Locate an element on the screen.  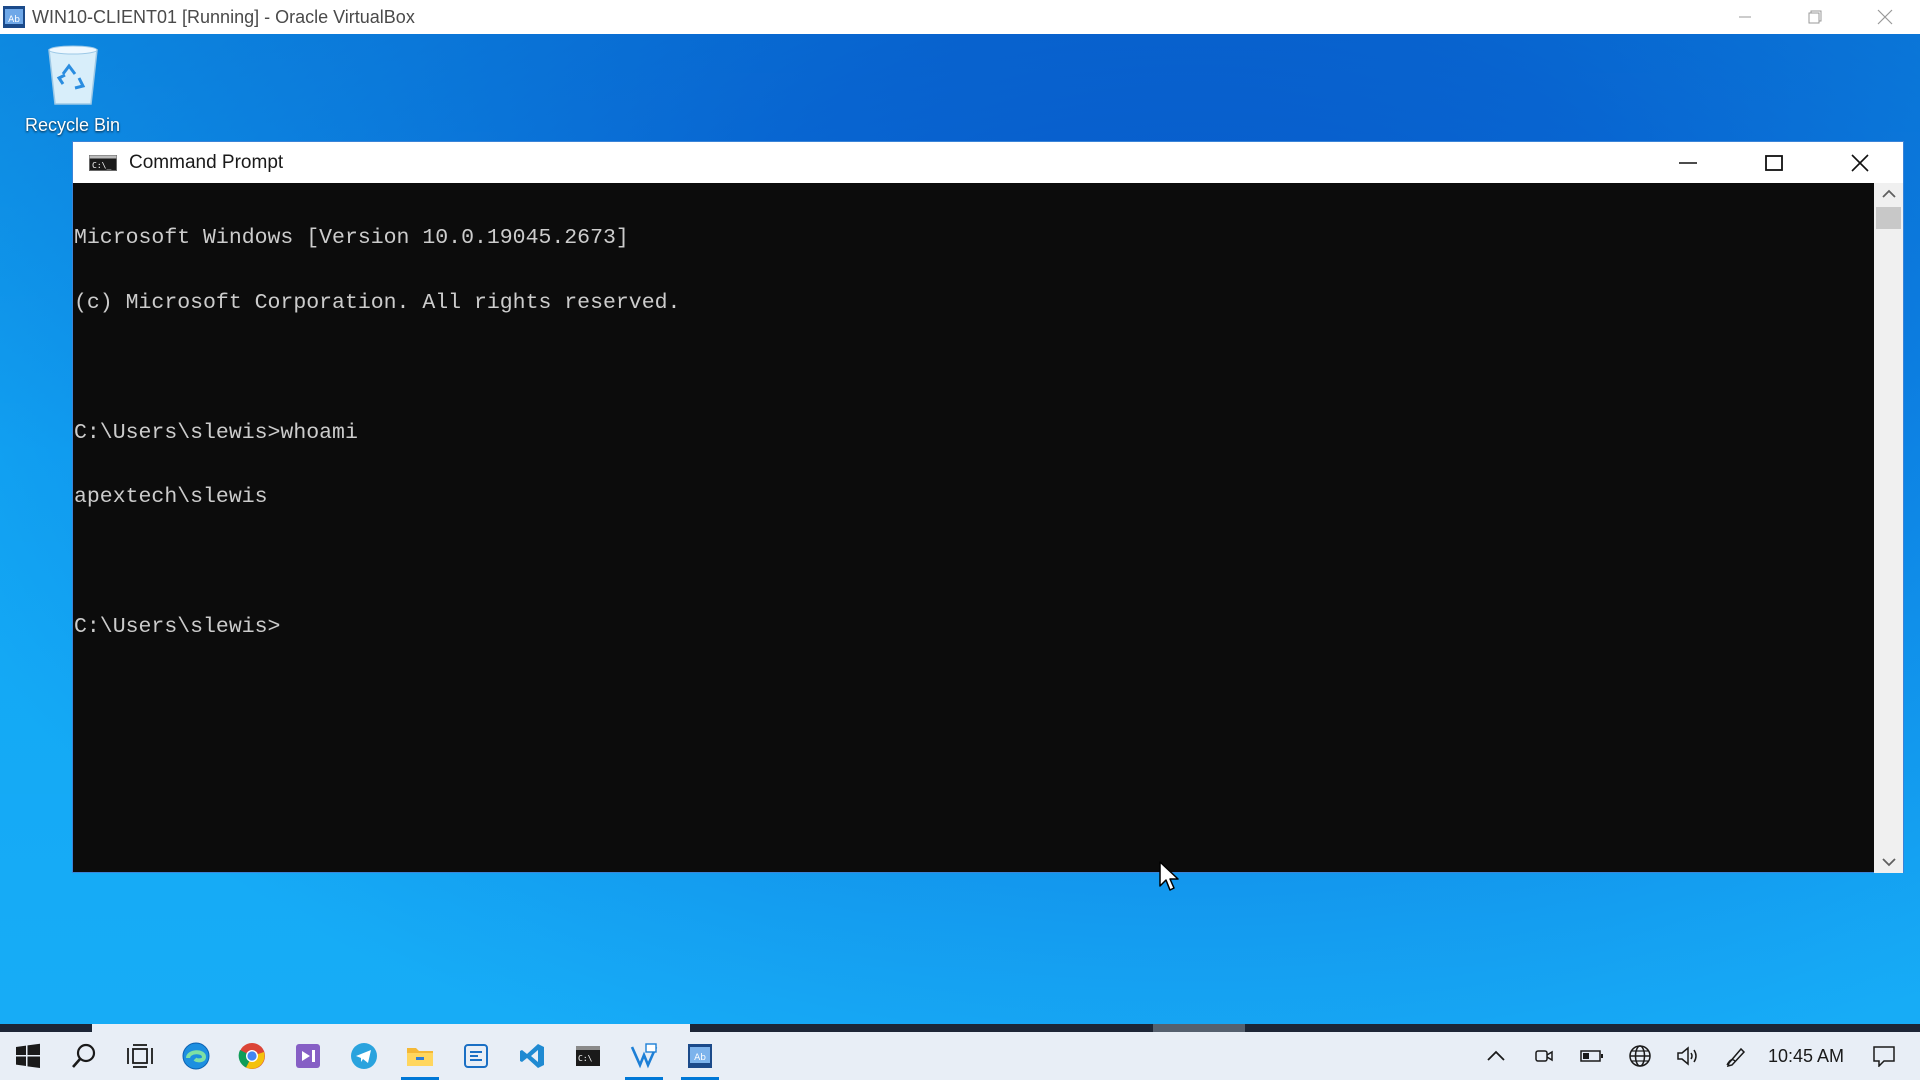
maximize-icon is located at coordinates (1774, 162).